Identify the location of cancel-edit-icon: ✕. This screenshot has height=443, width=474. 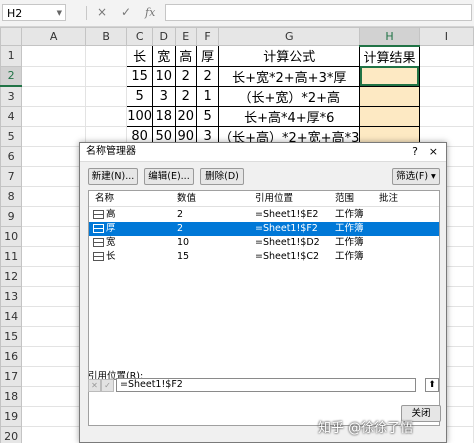
(94, 385).